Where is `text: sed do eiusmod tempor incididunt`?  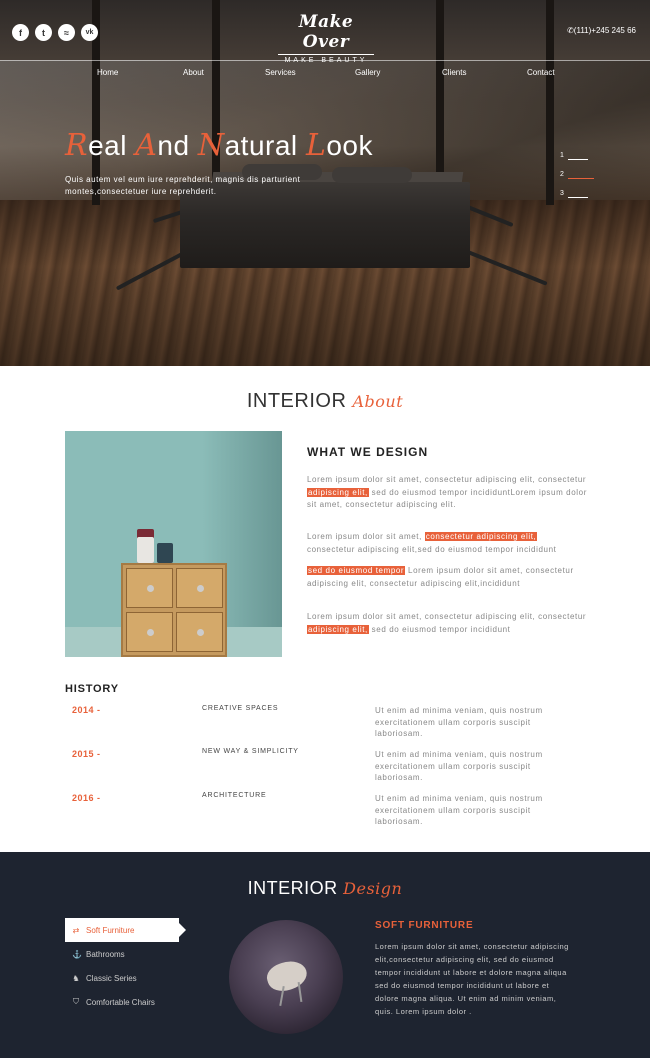 text: sed do eiusmod tempor incididunt is located at coordinates (439, 629).